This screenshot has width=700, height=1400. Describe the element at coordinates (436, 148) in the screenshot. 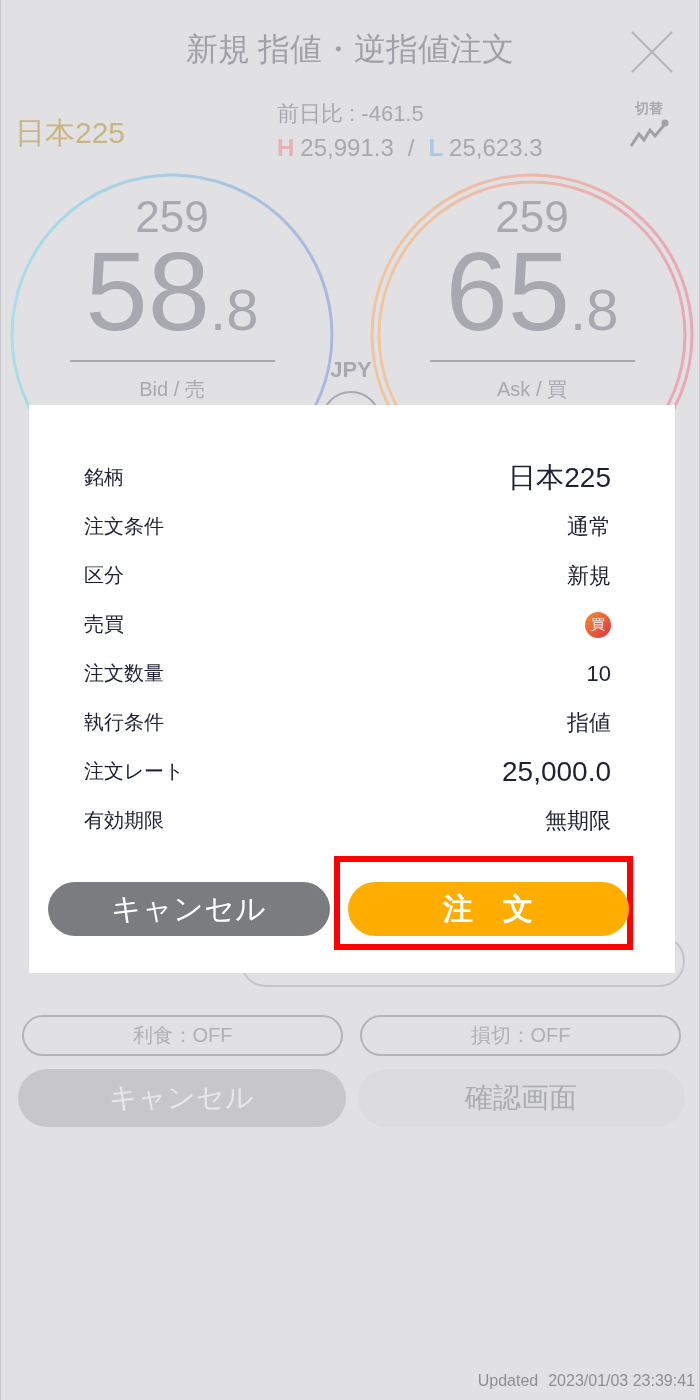

I see `low-label: L` at that location.